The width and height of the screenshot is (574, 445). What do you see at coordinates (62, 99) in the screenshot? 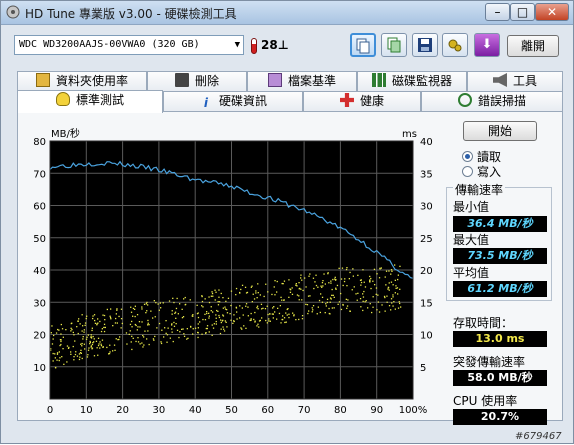
I see `bulb-icon` at bounding box center [62, 99].